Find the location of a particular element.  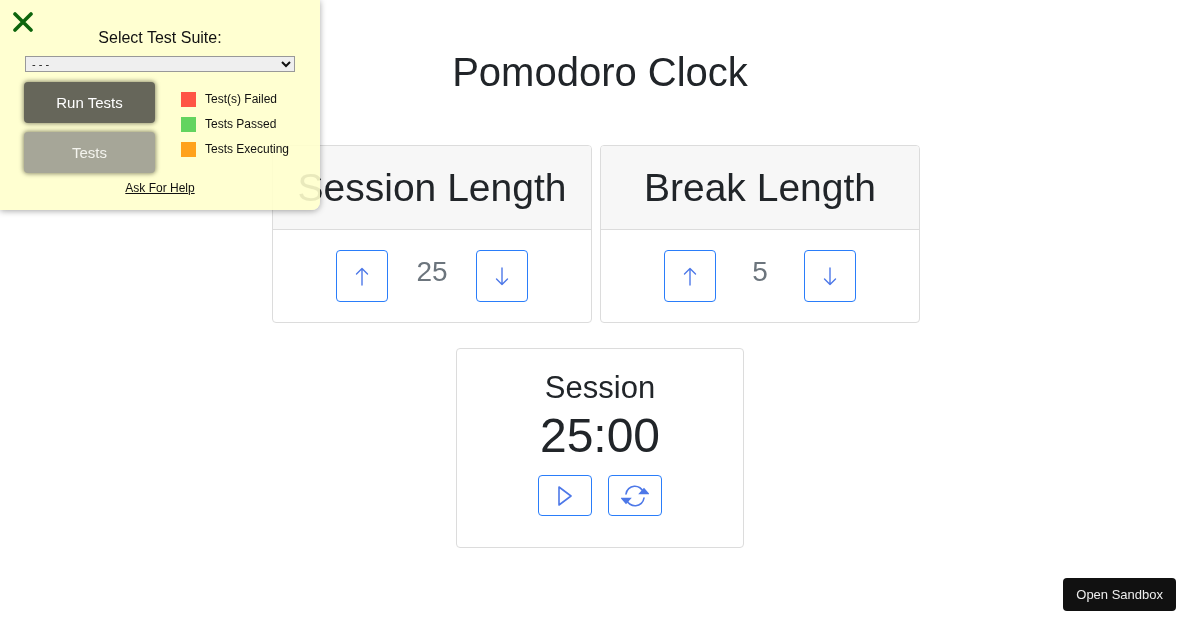

timer-label: Session is located at coordinates (600, 388).